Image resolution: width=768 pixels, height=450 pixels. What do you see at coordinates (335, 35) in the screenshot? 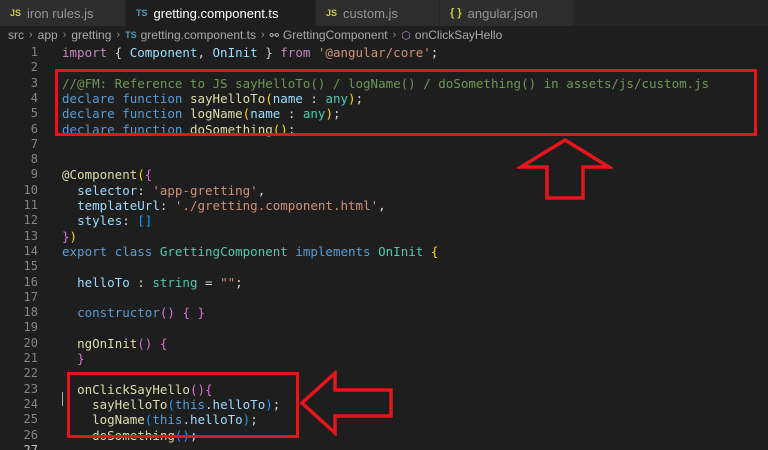
I see `breadcrumb-class: GrettingComponent` at bounding box center [335, 35].